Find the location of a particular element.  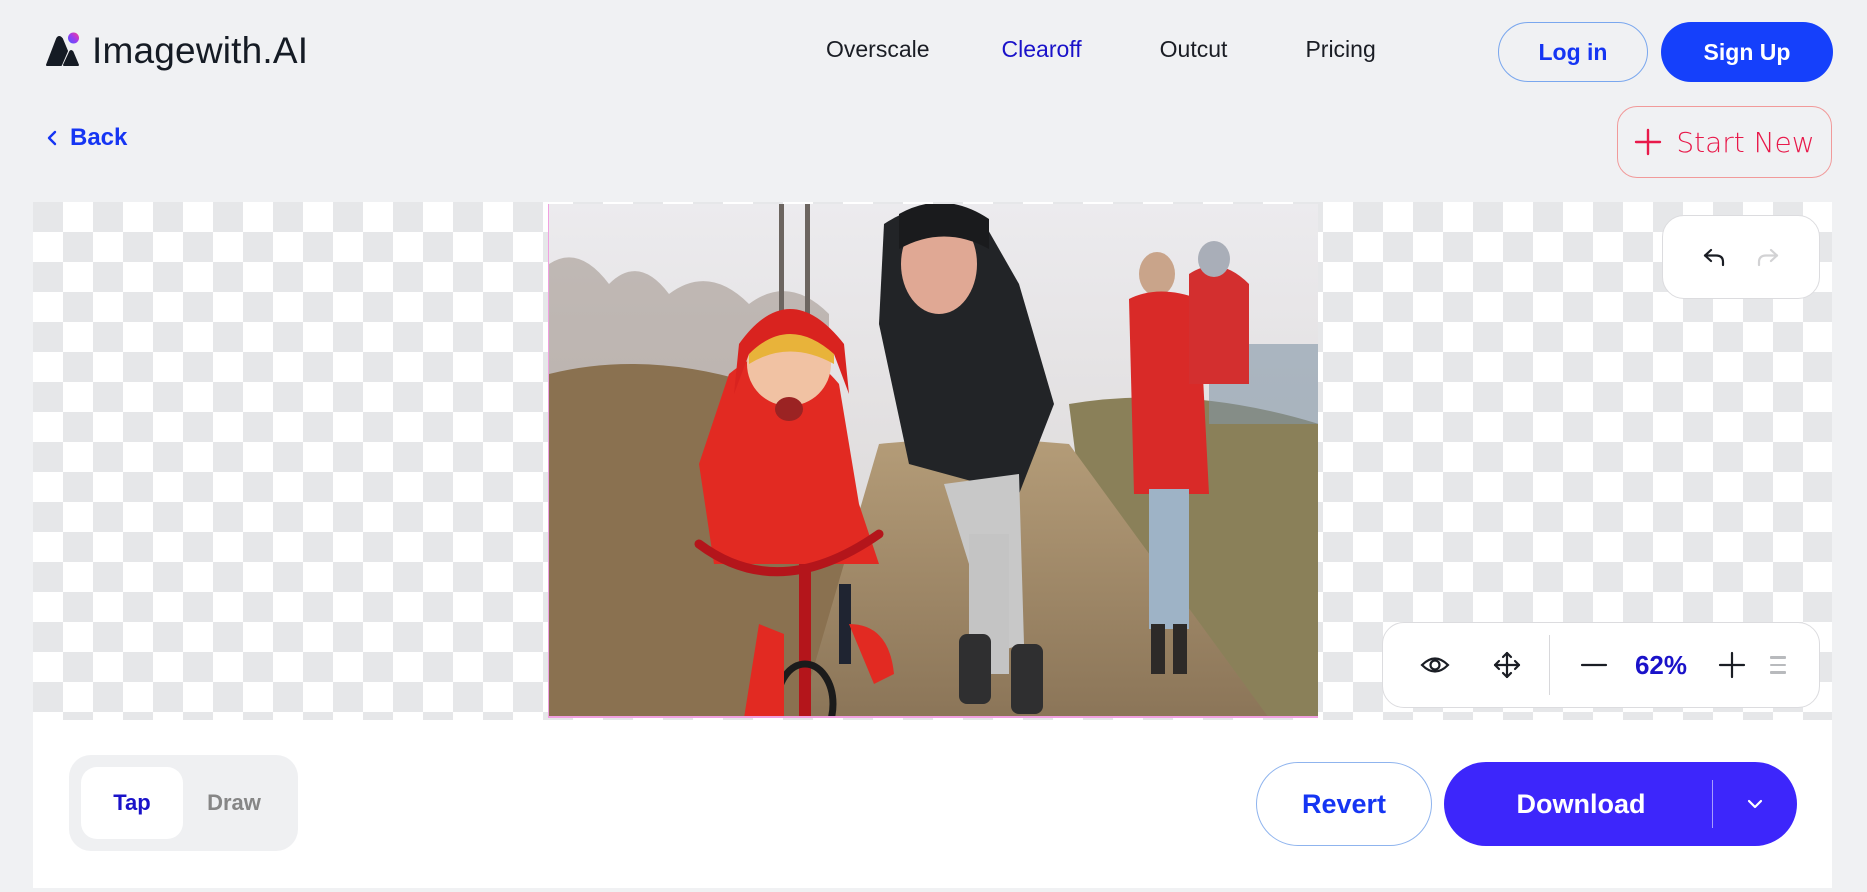

mode-draw-button: Draw is located at coordinates (234, 803).